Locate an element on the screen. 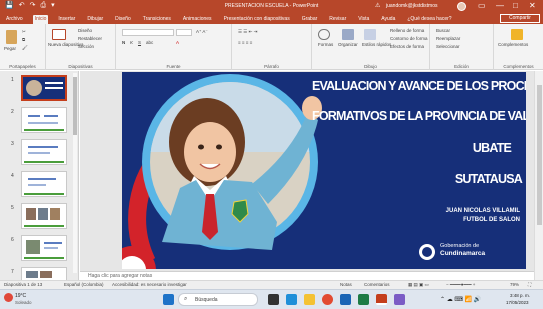 The image size is (543, 309). gobernacion-logo-text-2: Cundinamarca is located at coordinates (463, 253).